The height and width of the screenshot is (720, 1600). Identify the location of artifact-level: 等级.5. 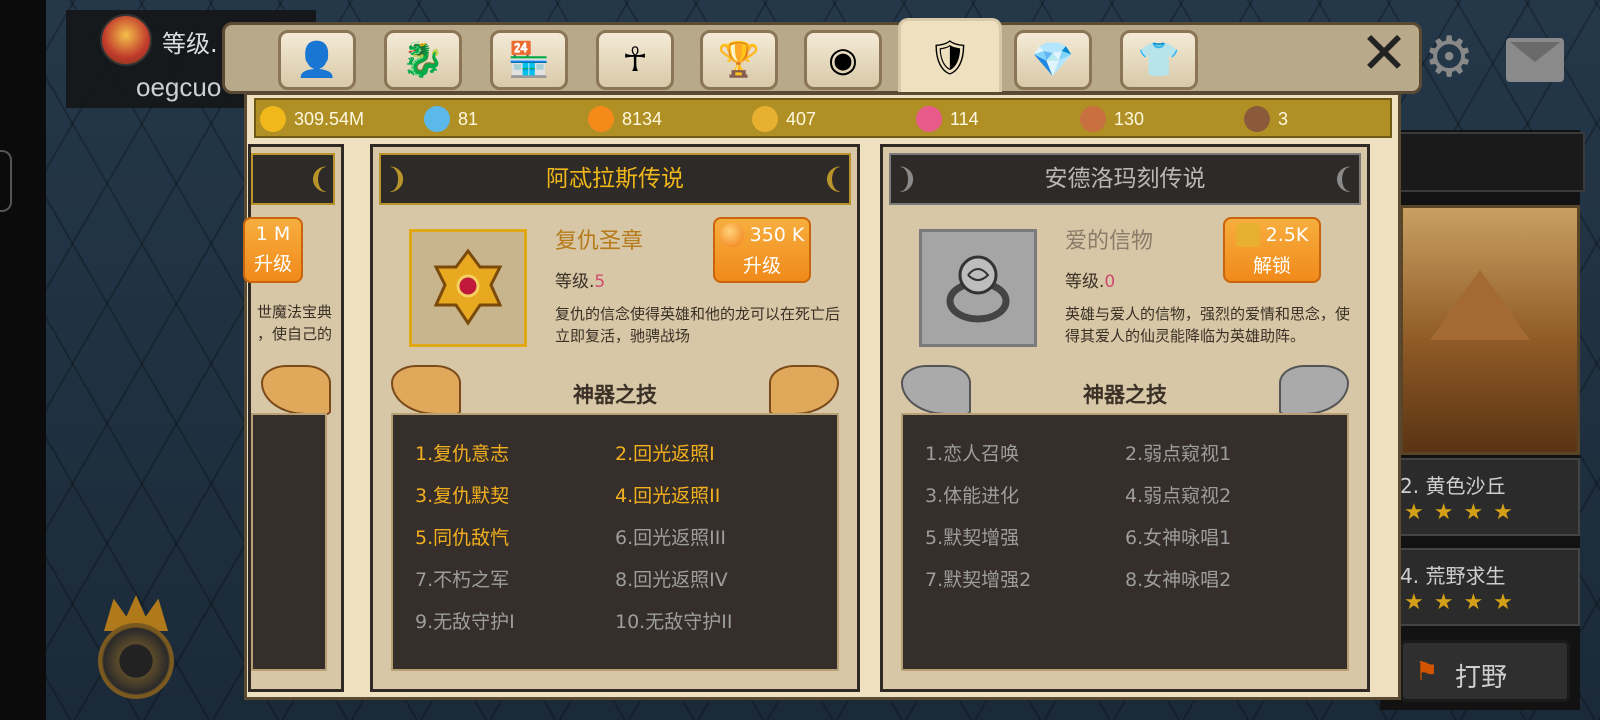
(580, 279).